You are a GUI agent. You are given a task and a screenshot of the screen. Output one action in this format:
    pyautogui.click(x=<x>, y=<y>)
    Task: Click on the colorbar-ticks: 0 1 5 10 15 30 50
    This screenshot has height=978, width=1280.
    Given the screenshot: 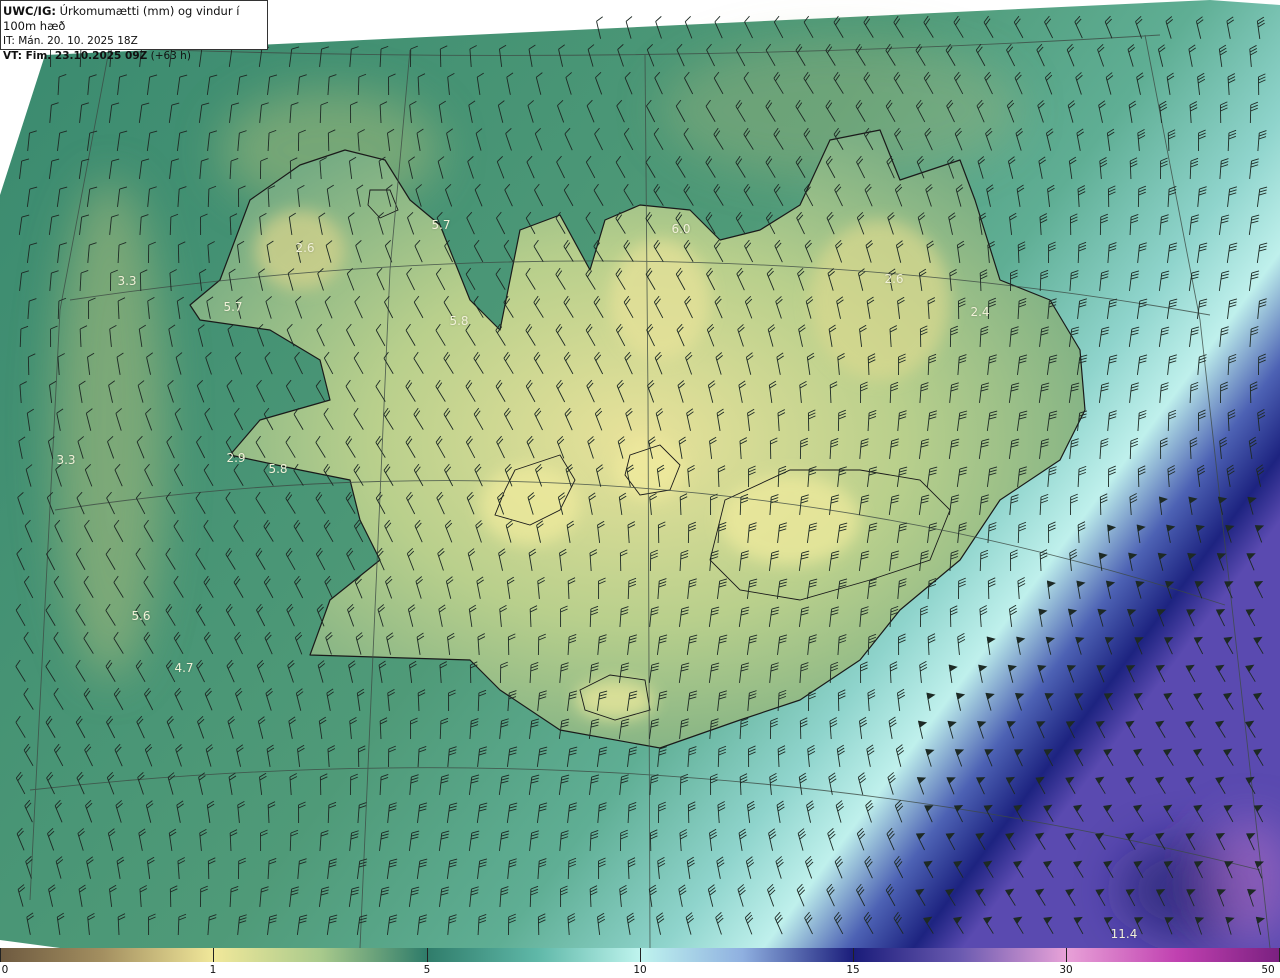 What is the action you would take?
    pyautogui.click(x=640, y=970)
    